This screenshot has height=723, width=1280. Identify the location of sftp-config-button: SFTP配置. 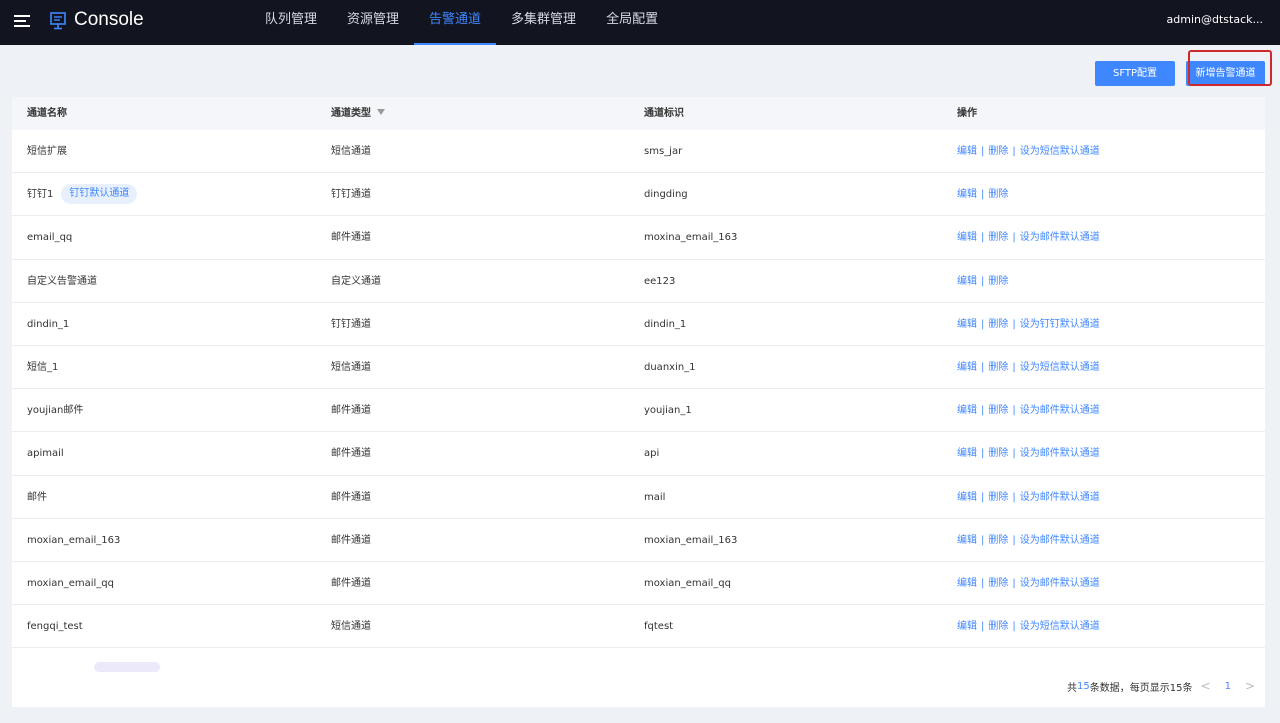
(1135, 73).